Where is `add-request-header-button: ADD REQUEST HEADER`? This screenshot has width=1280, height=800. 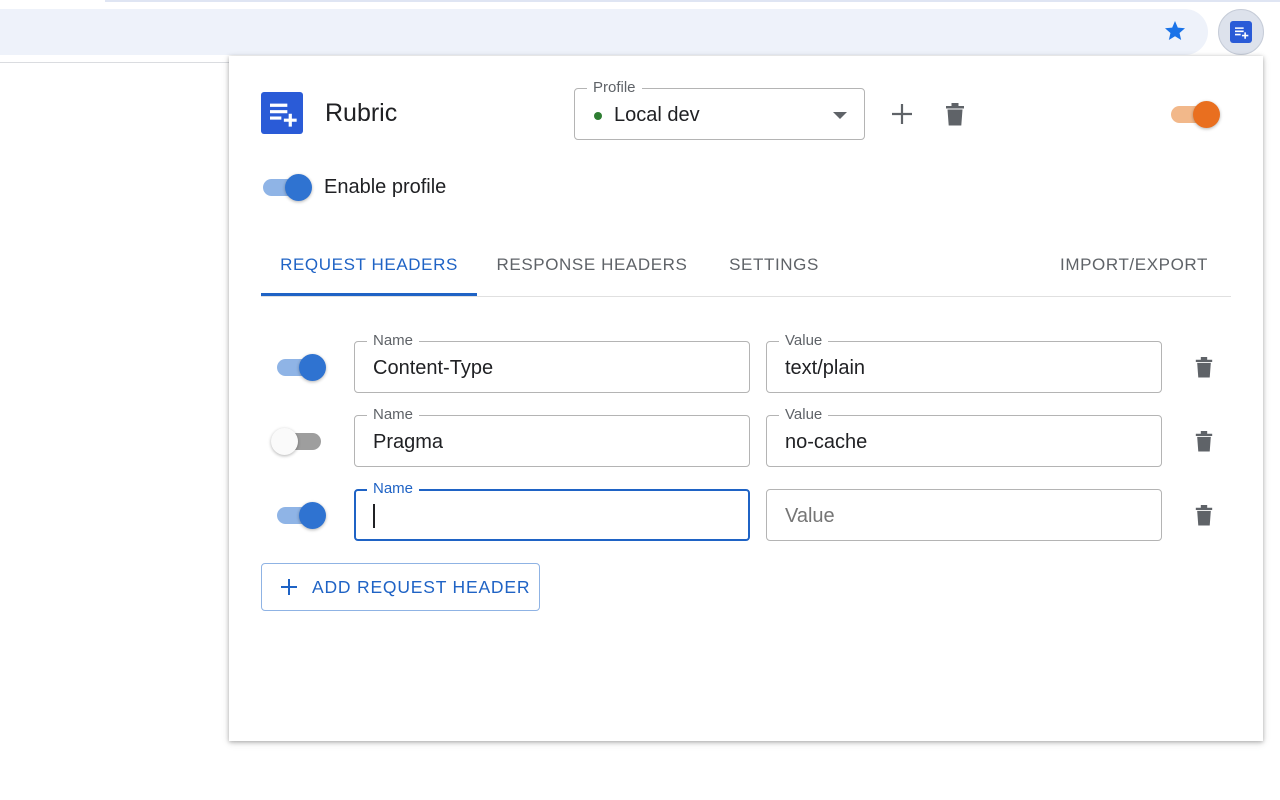
add-request-header-button: ADD REQUEST HEADER is located at coordinates (400, 587).